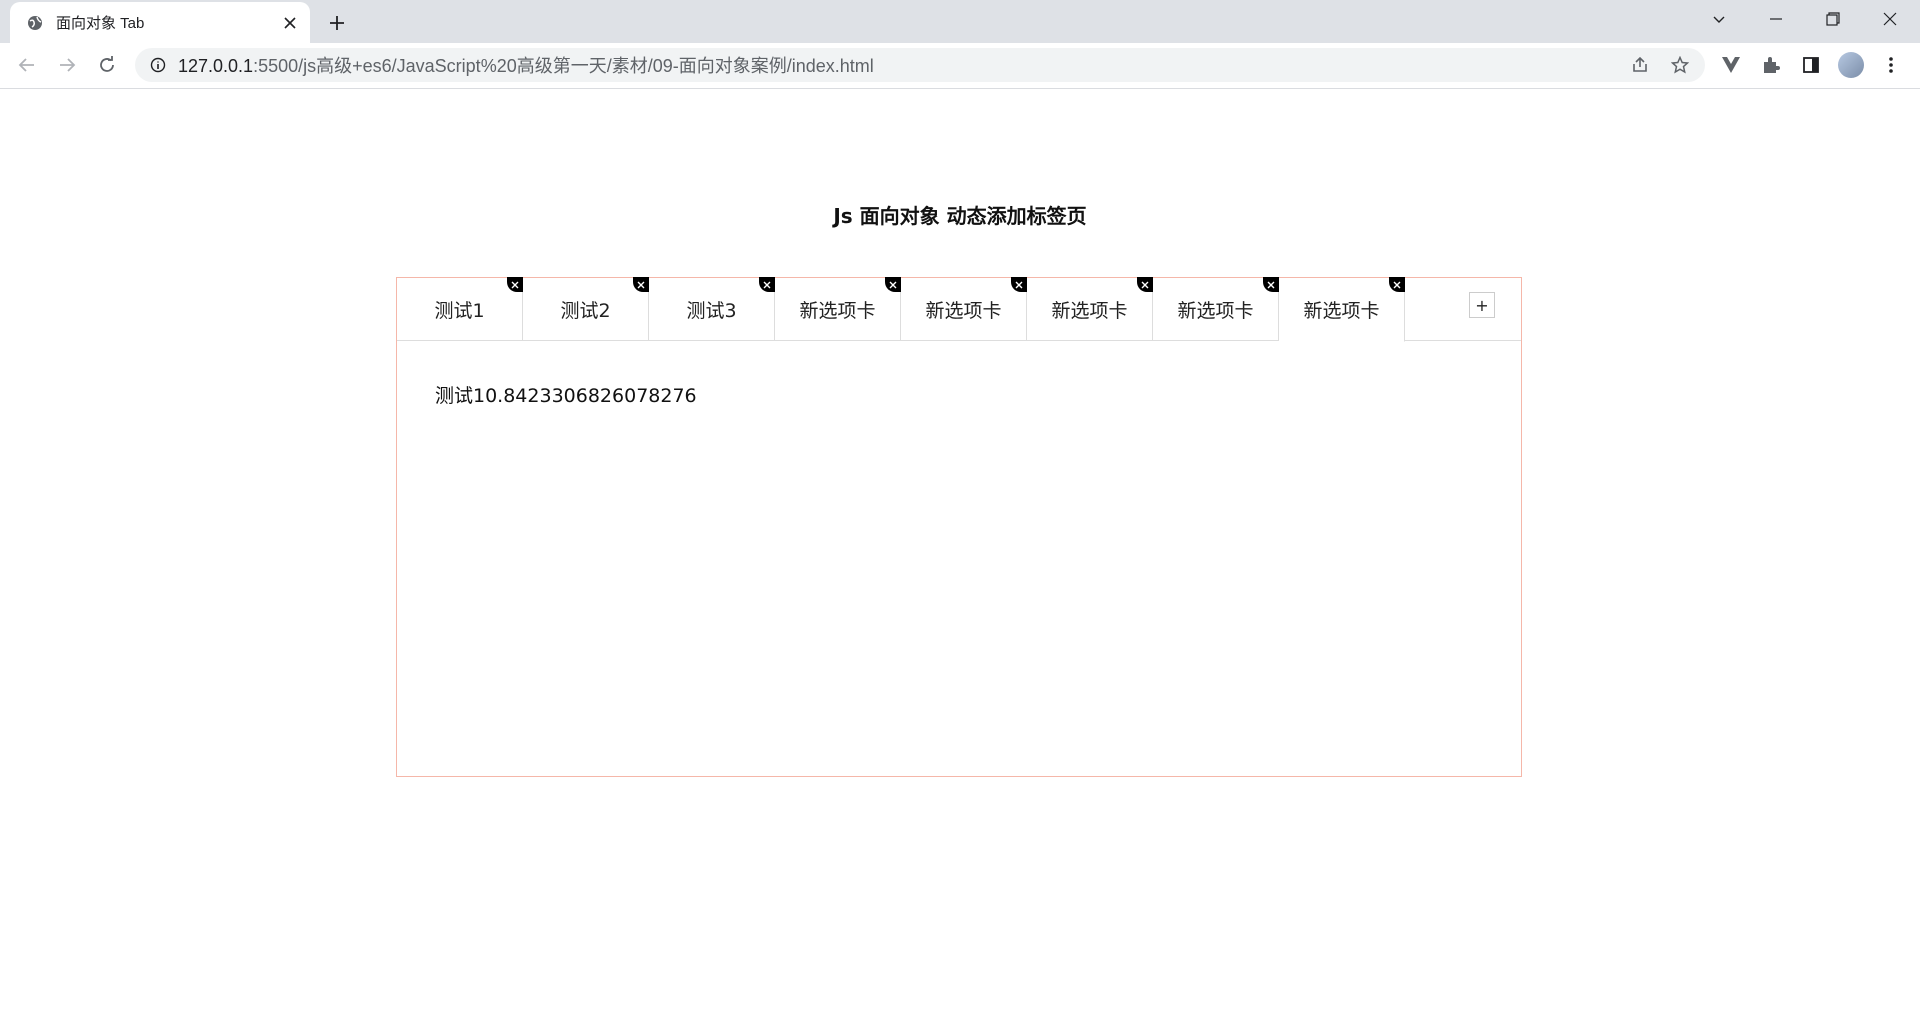  I want to click on menu-icon, so click(1891, 65).